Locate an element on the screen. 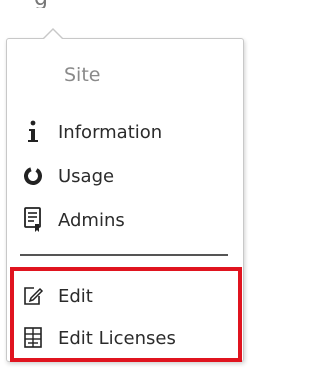 This screenshot has height=378, width=320. usage-ring-icon is located at coordinates (33, 176).